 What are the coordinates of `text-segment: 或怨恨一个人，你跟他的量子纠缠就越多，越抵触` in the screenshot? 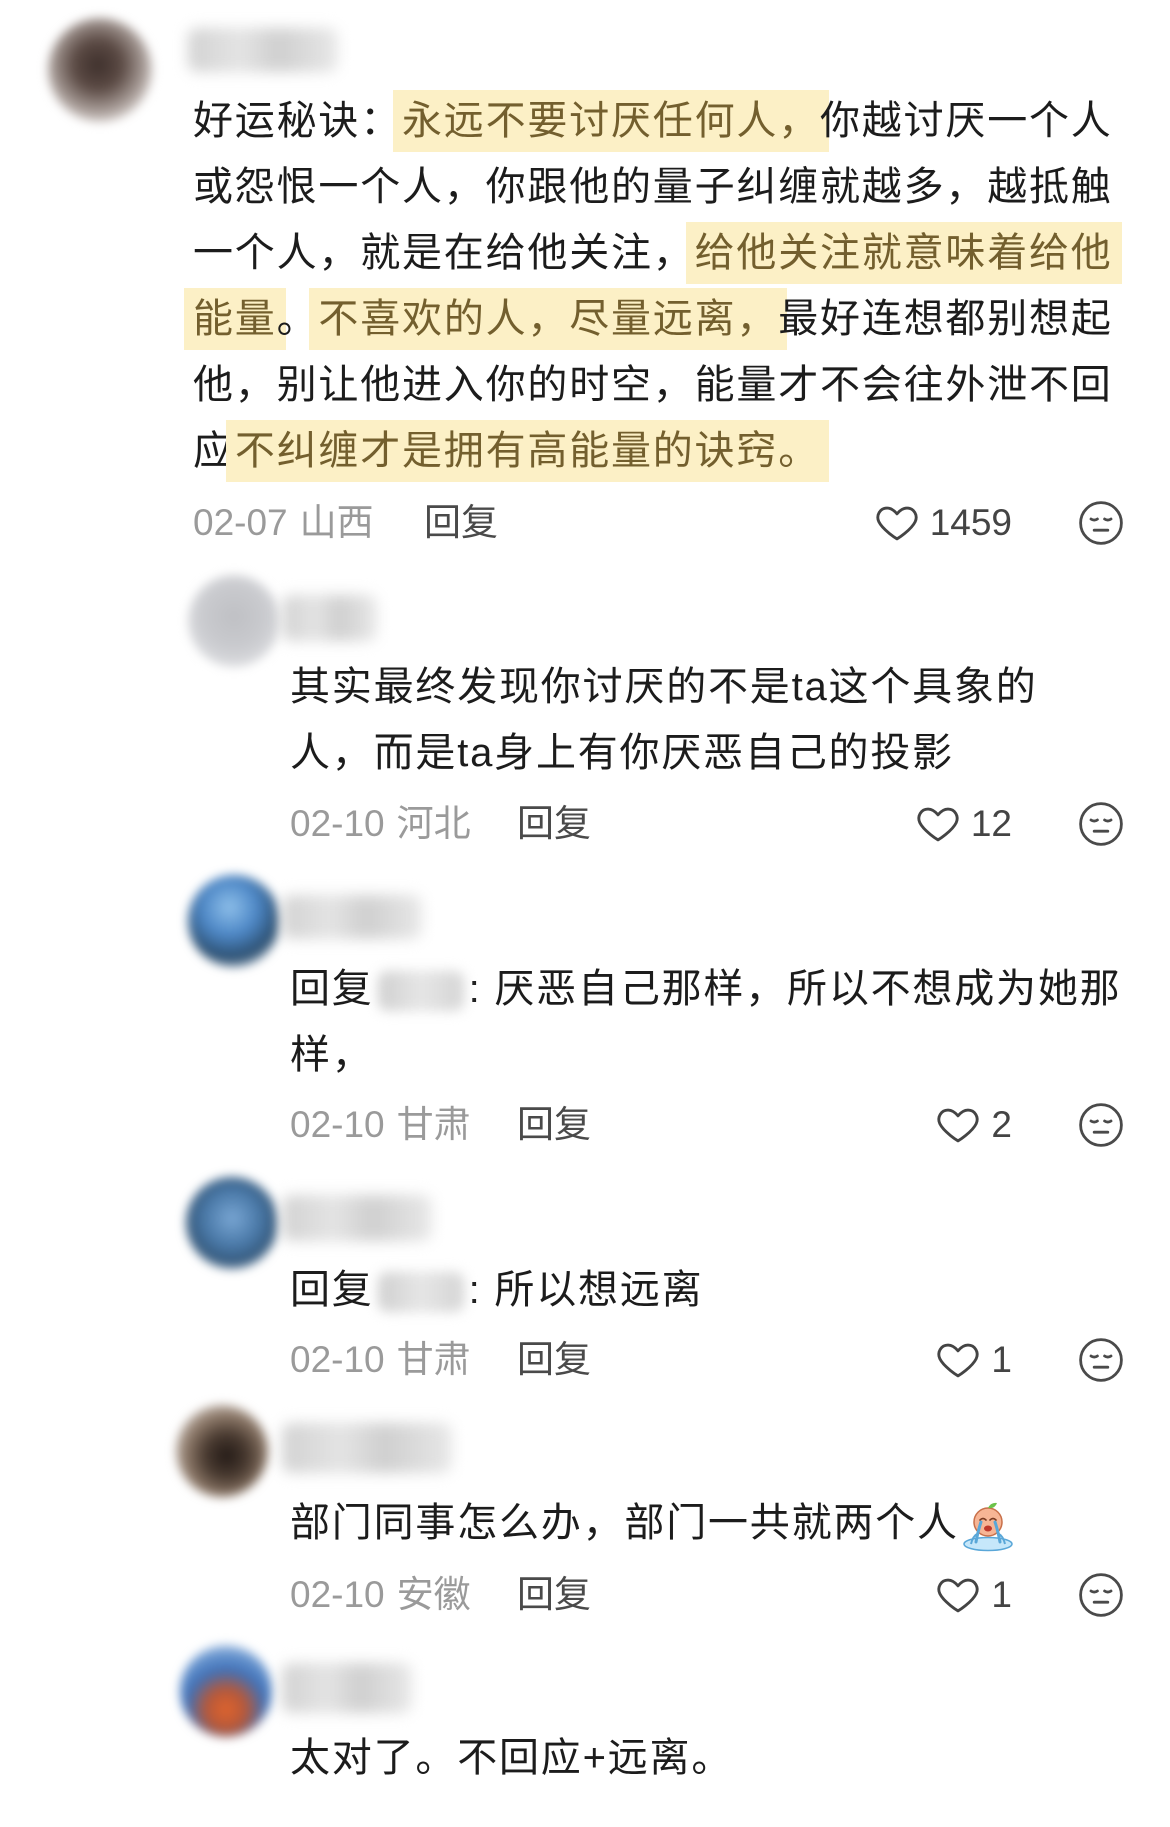 It's located at (653, 187).